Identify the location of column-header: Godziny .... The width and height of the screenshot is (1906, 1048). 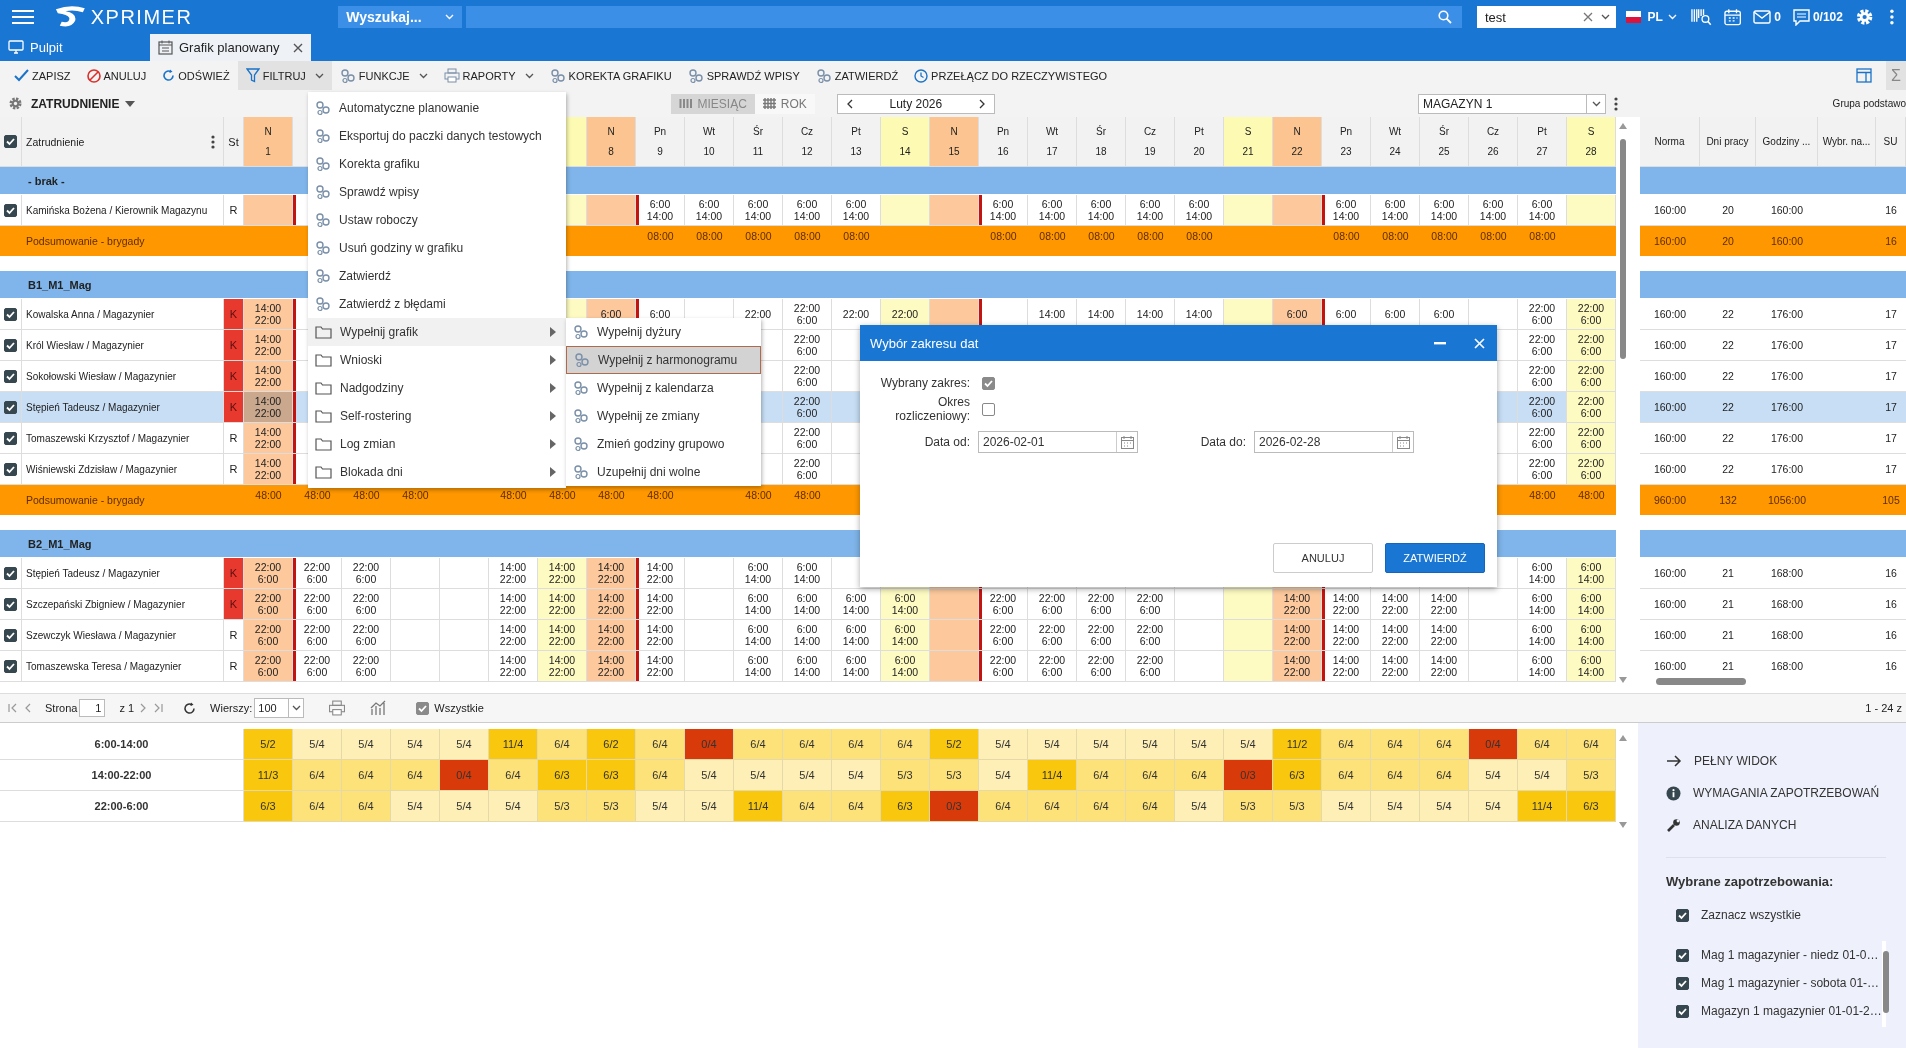
(1787, 141).